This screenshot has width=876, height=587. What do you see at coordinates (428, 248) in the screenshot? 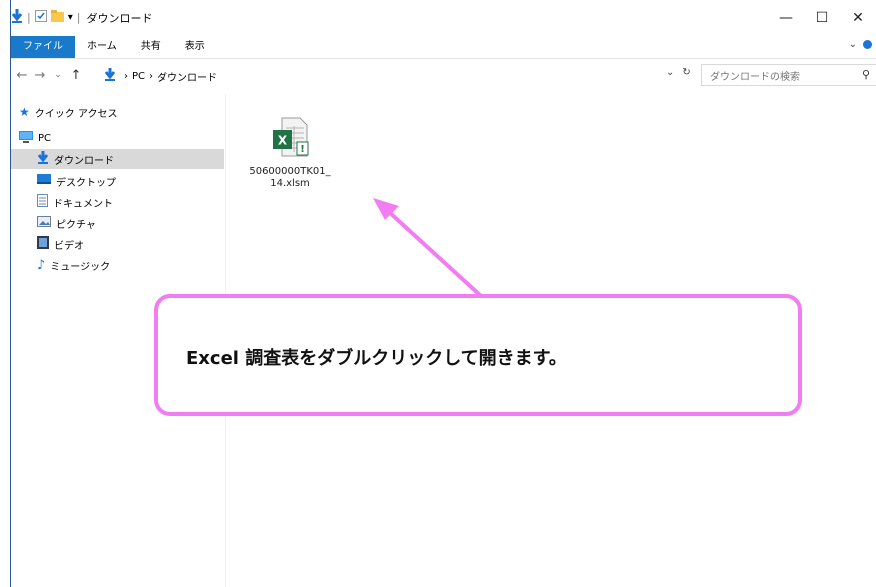
I see `callout-arrow` at bounding box center [428, 248].